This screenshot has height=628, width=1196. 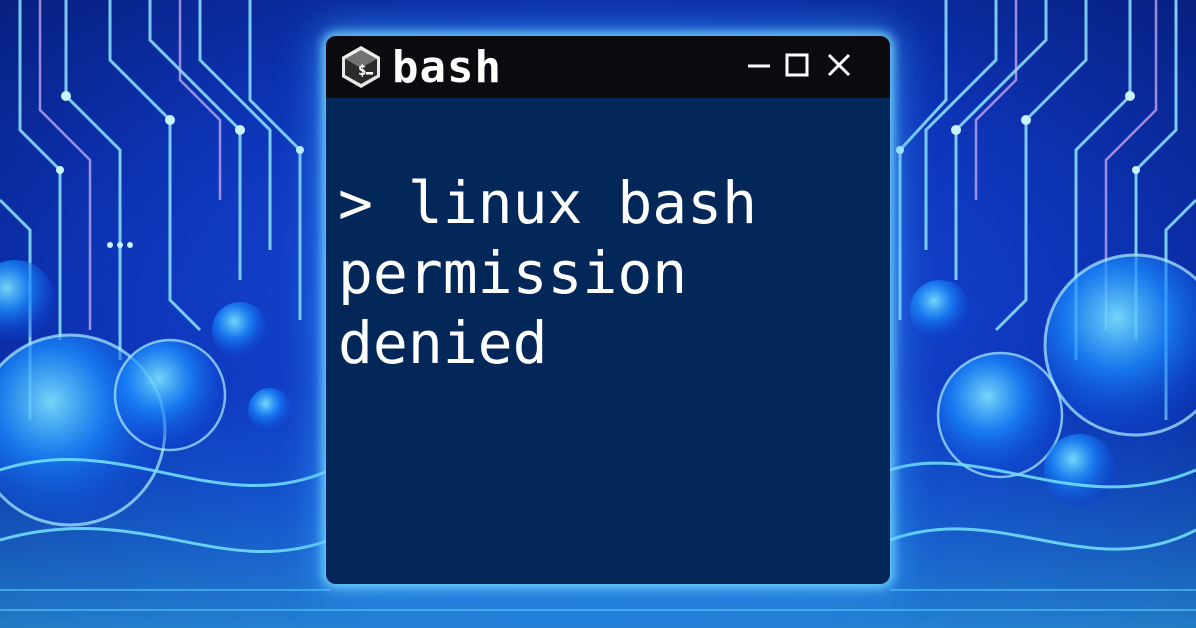 What do you see at coordinates (608, 67) in the screenshot?
I see `title-bar: $ bash` at bounding box center [608, 67].